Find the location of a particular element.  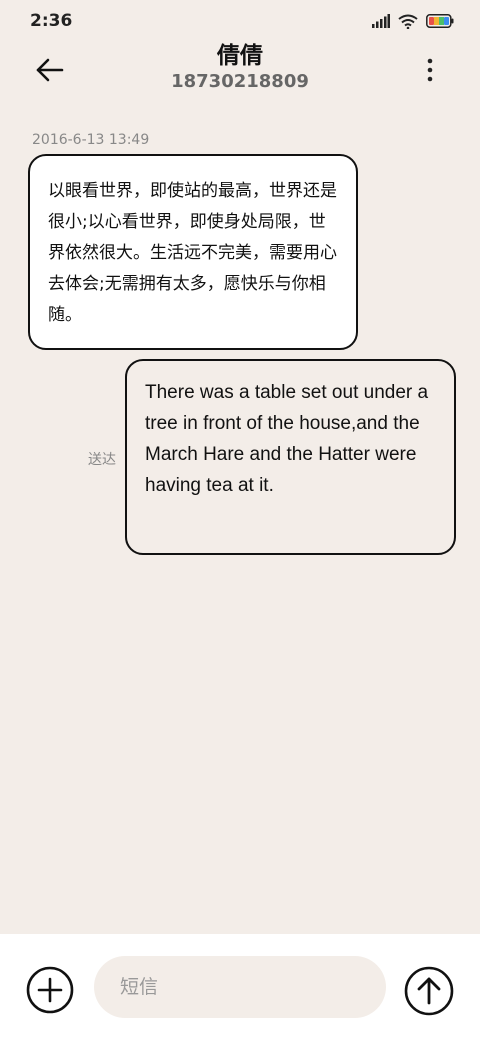

status-icons is located at coordinates (413, 21).